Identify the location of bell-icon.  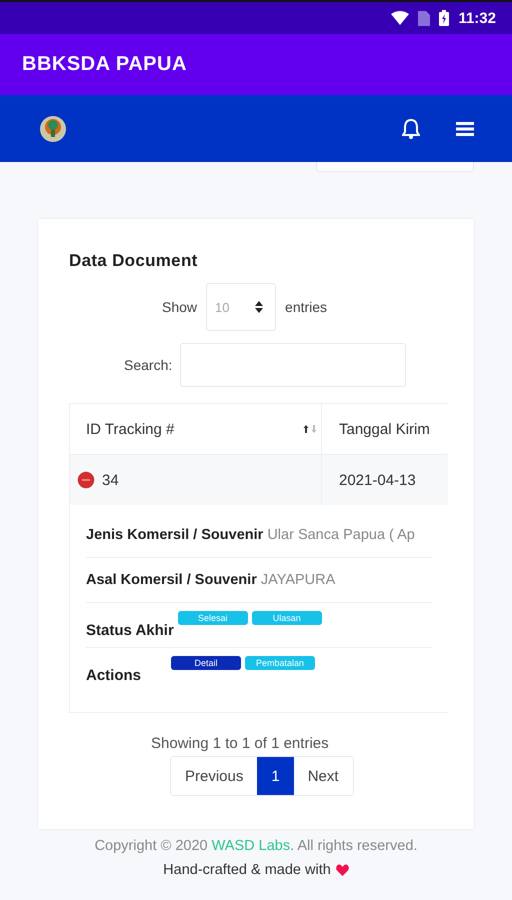
(411, 128).